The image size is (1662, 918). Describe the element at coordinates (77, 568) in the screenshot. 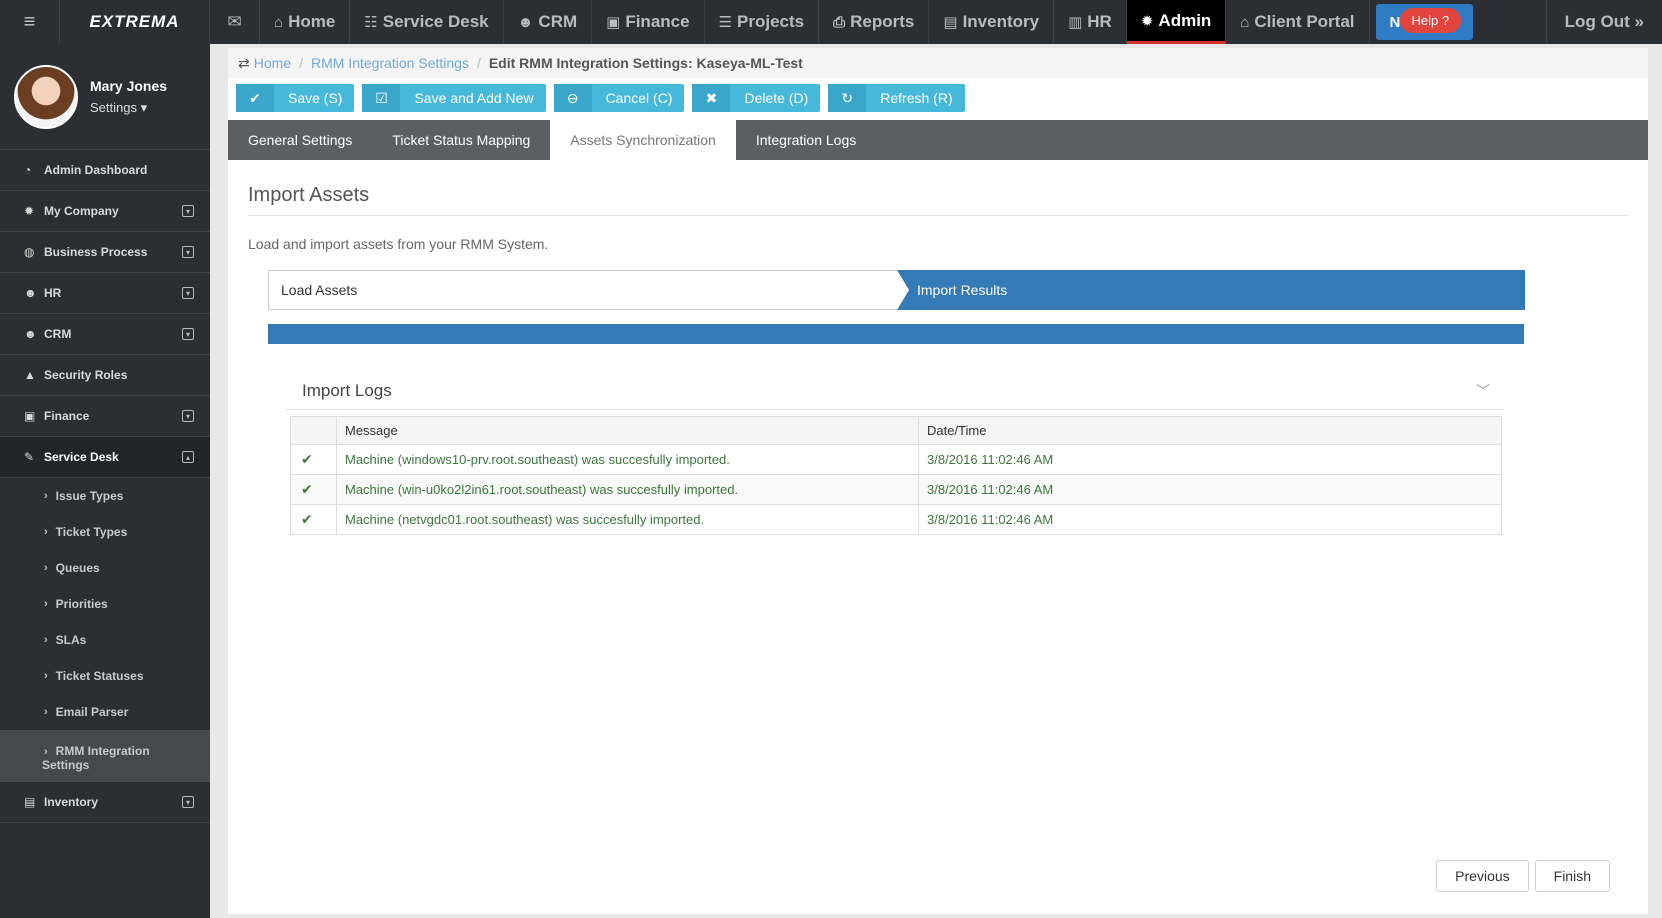

I see `subitem-label: Queues` at that location.